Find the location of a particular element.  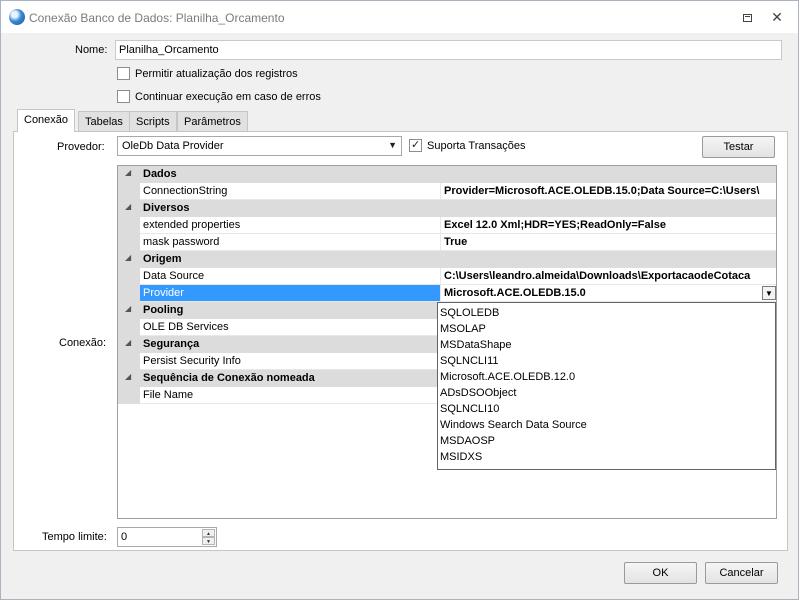

grid-property-value-text: Microsoft.ACE.OLEDB.15.0 is located at coordinates (515, 293).